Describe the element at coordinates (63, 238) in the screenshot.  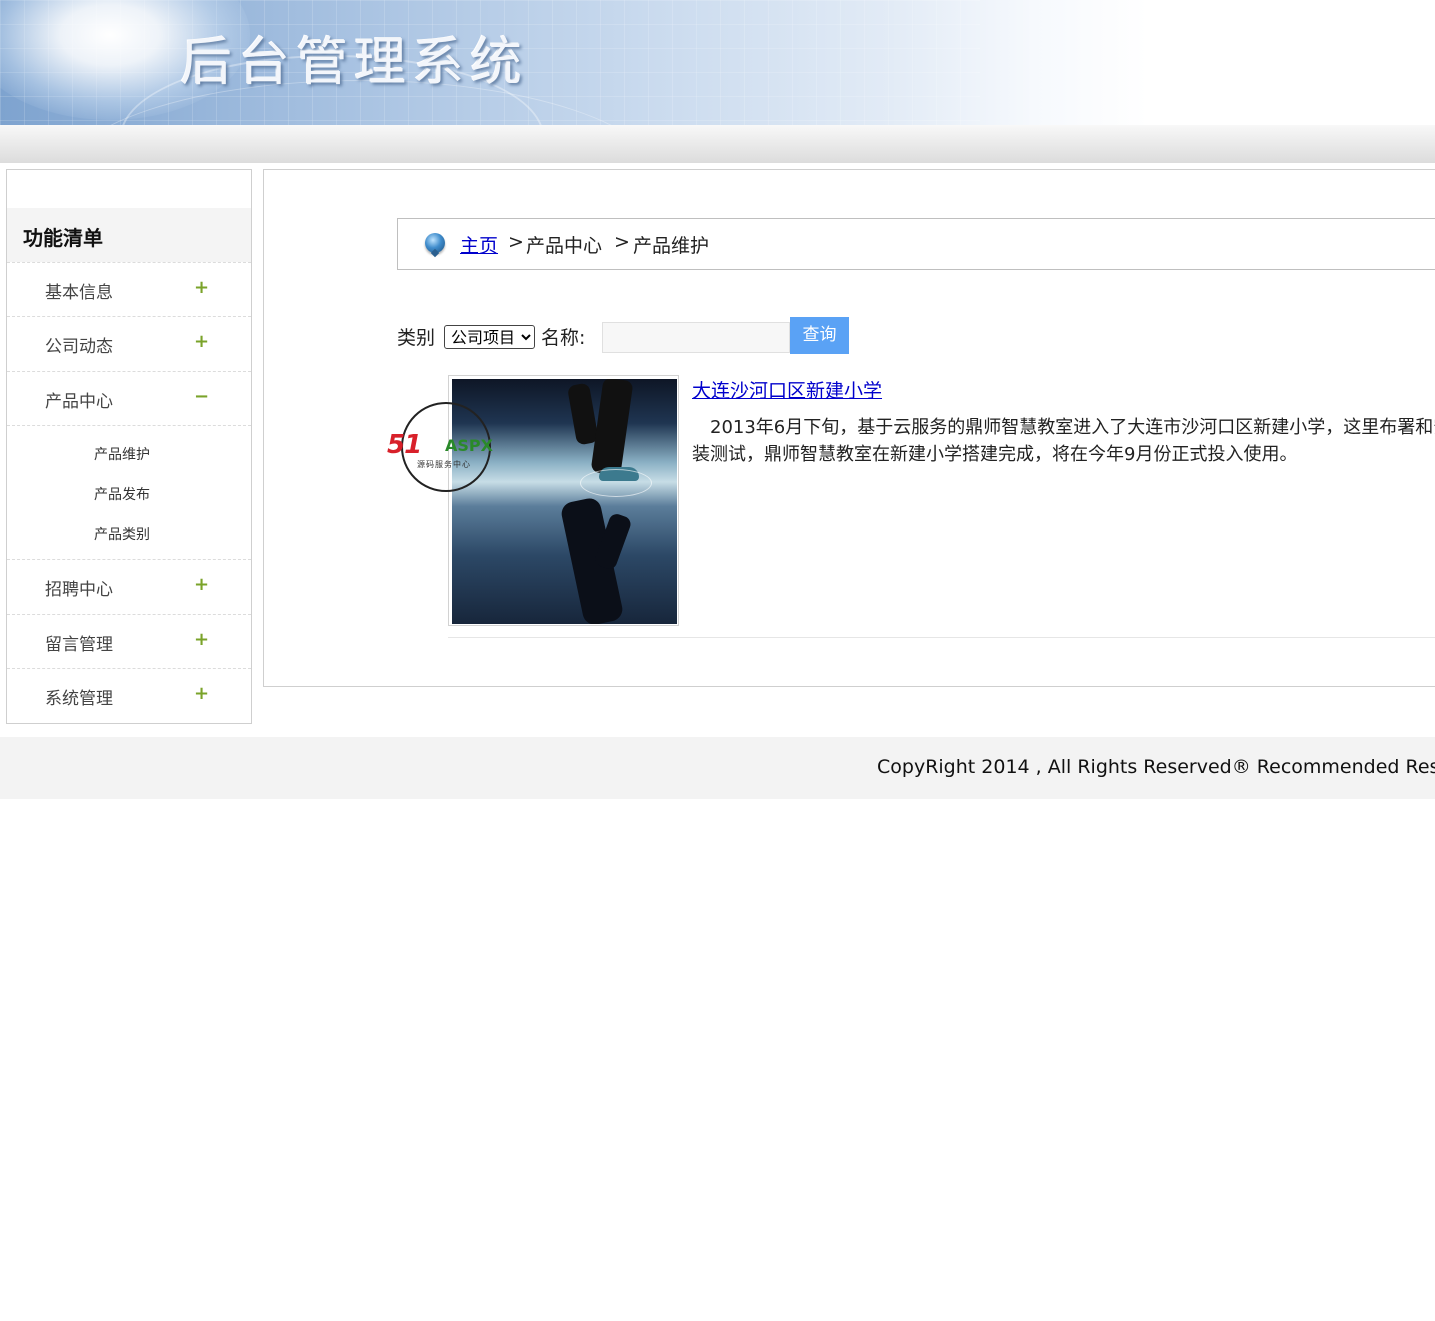
I see `sidebar-heading-label: 功能清单` at that location.